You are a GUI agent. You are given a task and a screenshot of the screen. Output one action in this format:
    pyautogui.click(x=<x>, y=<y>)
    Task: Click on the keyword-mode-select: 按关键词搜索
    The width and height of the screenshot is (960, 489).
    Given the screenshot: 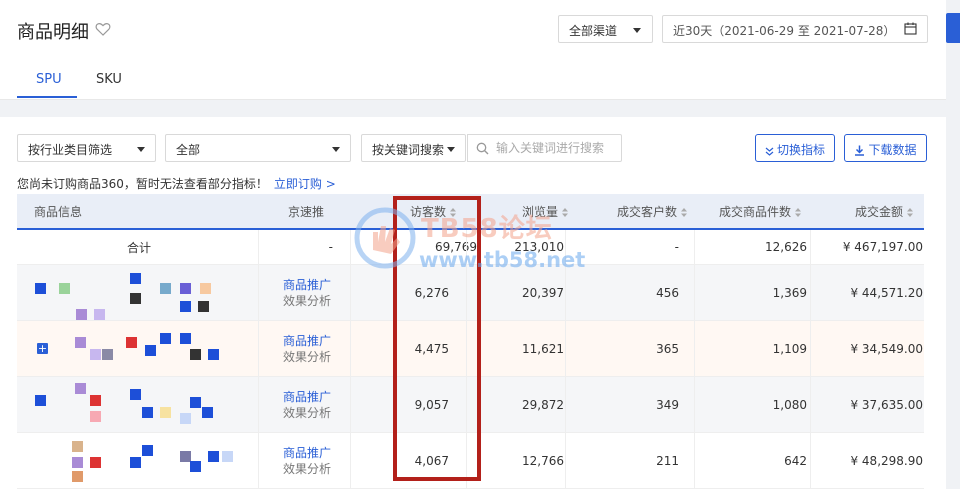 What is the action you would take?
    pyautogui.click(x=413, y=148)
    